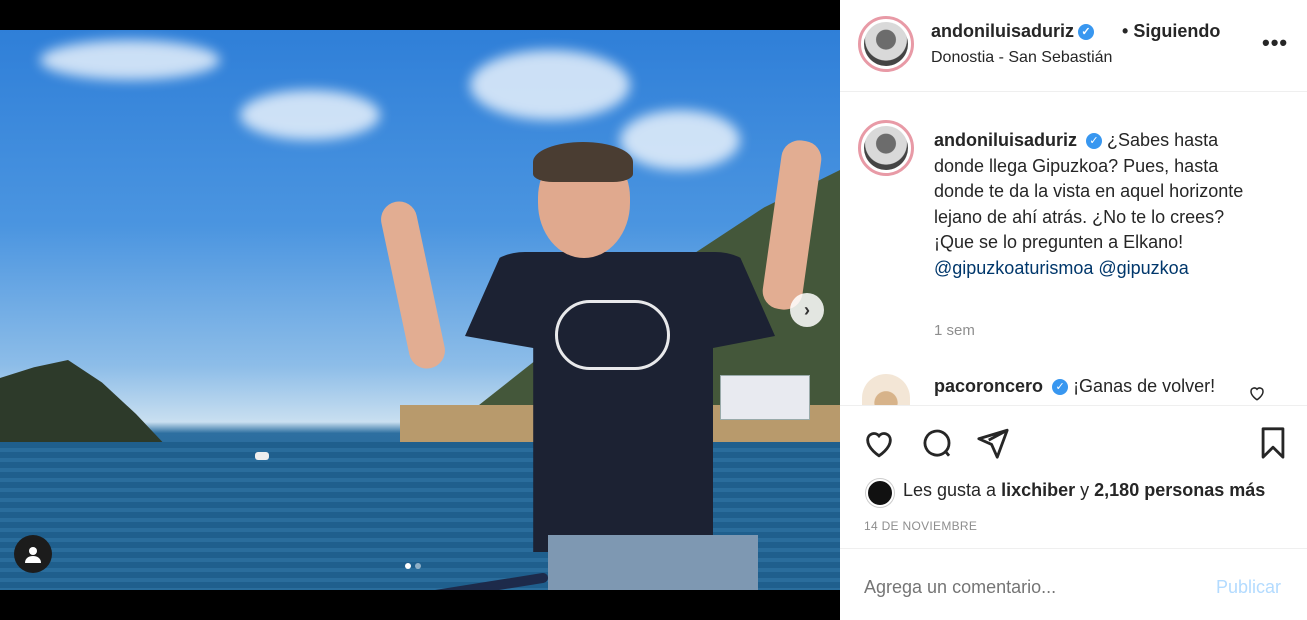 The width and height of the screenshot is (1307, 620). Describe the element at coordinates (1257, 393) in the screenshot. I see `comment-like-icon` at that location.